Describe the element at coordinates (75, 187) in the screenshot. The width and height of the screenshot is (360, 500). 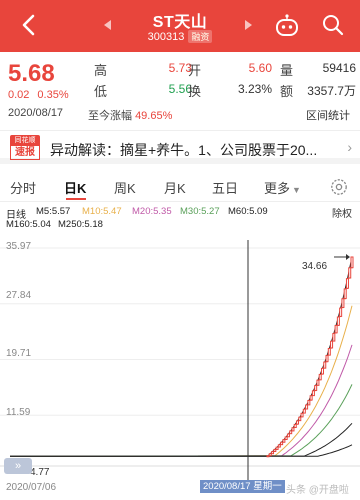
I see `tab-daily-k: 日K` at that location.